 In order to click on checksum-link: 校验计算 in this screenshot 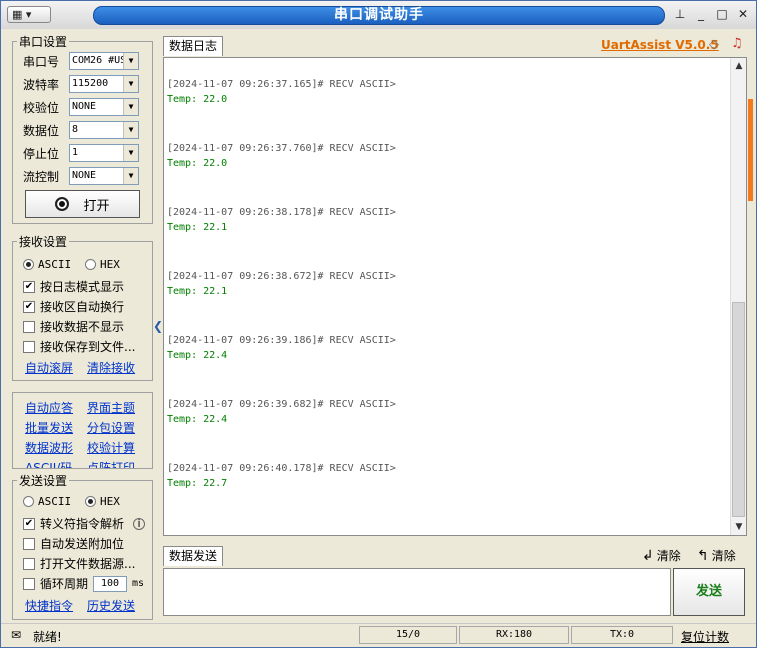, I will do `click(111, 447)`.